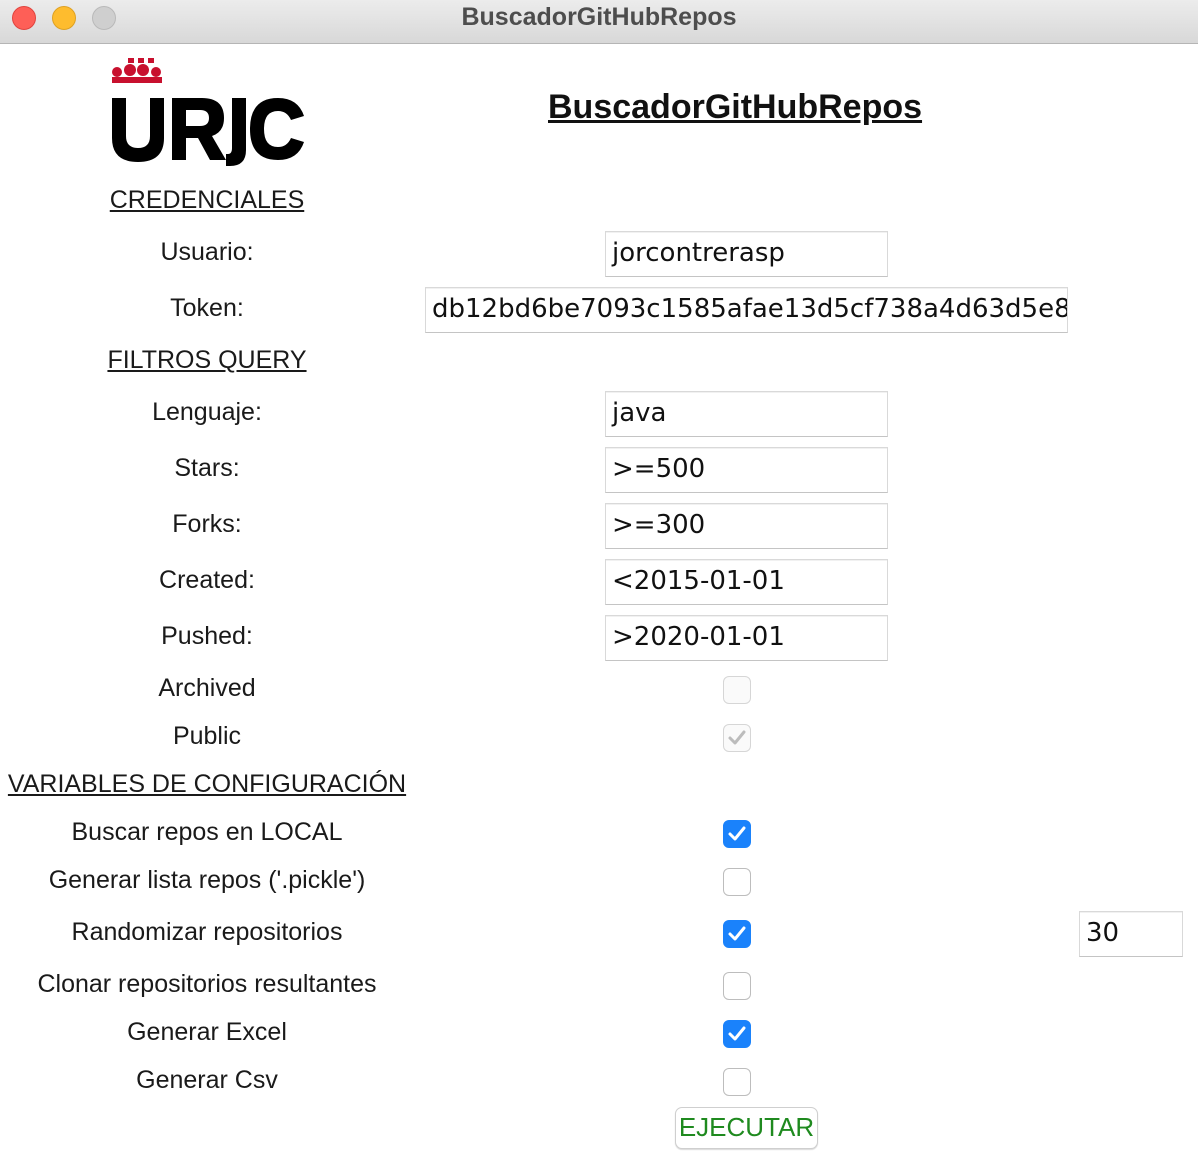 Image resolution: width=1198 pixels, height=1158 pixels. I want to click on created-field: <2015-01-01, so click(746, 582).